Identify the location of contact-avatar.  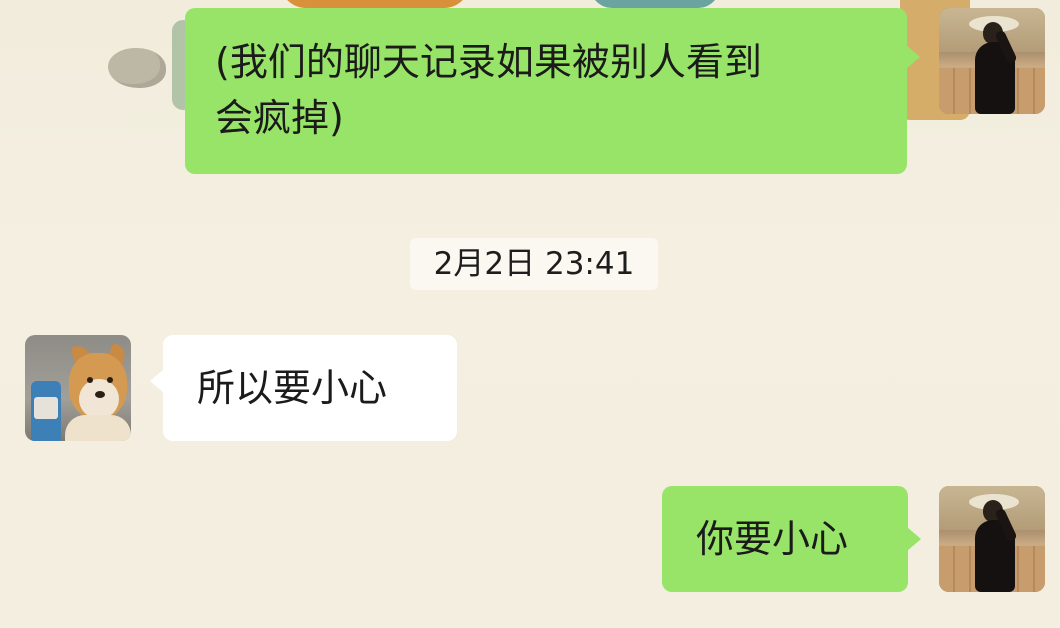
(78, 388).